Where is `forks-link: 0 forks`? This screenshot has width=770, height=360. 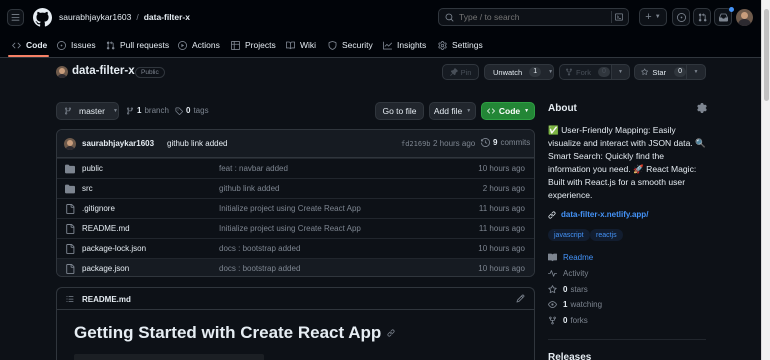
forks-link: 0 forks is located at coordinates (568, 320).